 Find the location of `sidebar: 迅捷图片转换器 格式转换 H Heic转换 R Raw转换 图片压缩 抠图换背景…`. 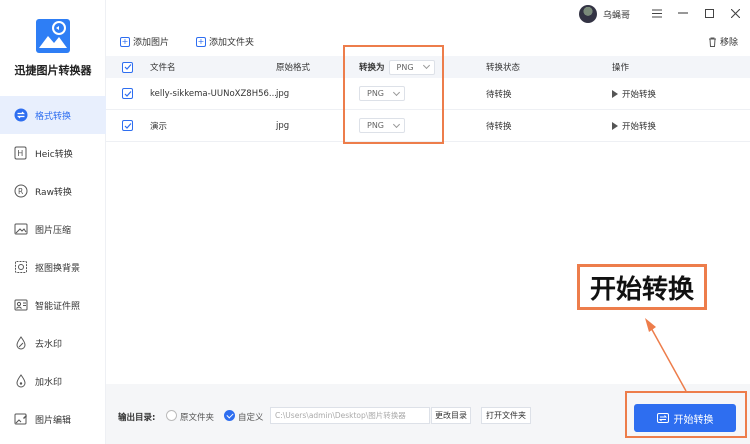

sidebar: 迅捷图片转换器 格式转换 H Heic转换 R Raw转换 图片压缩 抠图换背景… is located at coordinates (53, 222).